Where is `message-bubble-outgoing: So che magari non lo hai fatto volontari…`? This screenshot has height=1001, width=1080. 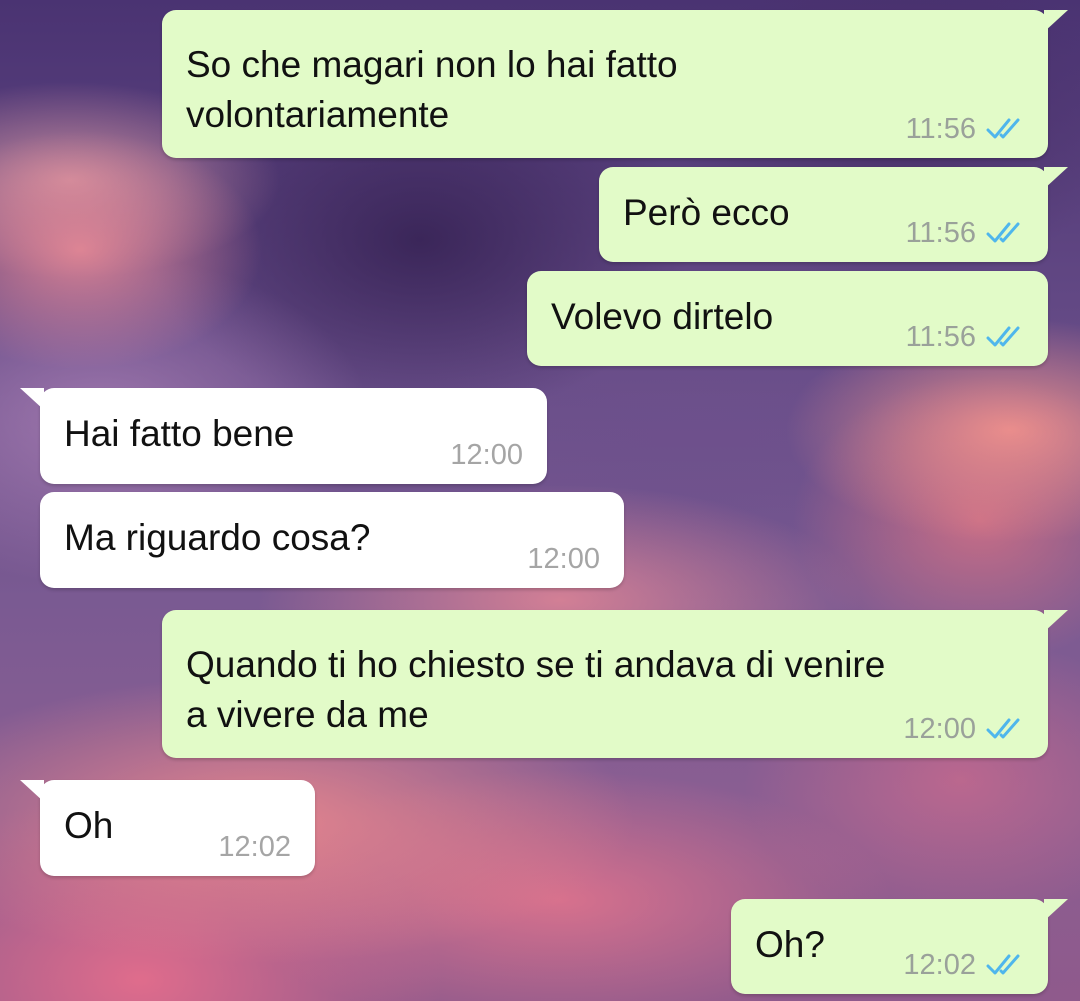 message-bubble-outgoing: So che magari non lo hai fatto volontari… is located at coordinates (615, 84).